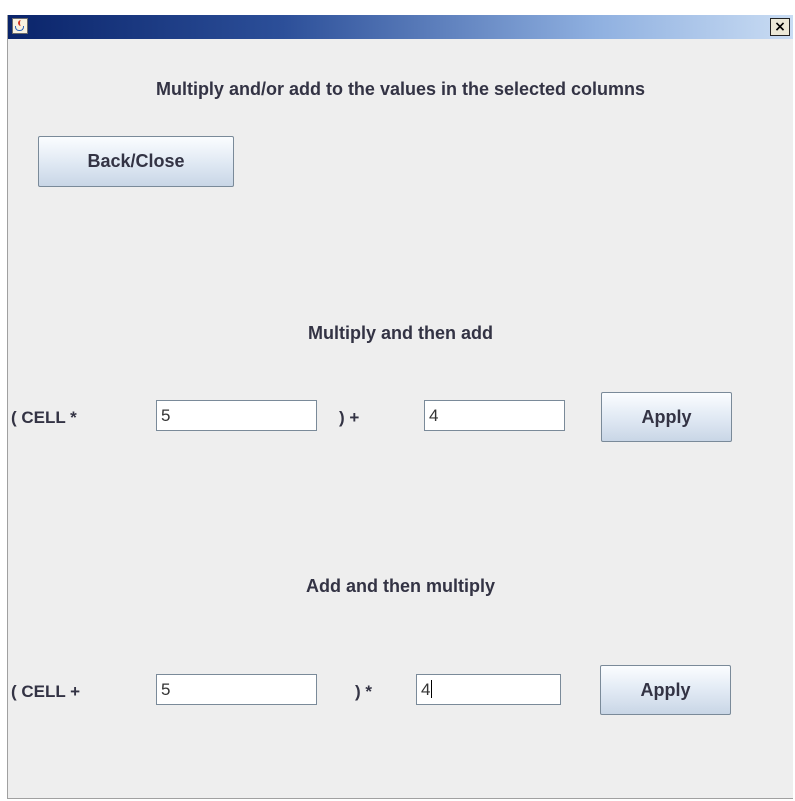 The height and width of the screenshot is (801, 795). I want to click on back-close-button: Back/Close, so click(136, 161).